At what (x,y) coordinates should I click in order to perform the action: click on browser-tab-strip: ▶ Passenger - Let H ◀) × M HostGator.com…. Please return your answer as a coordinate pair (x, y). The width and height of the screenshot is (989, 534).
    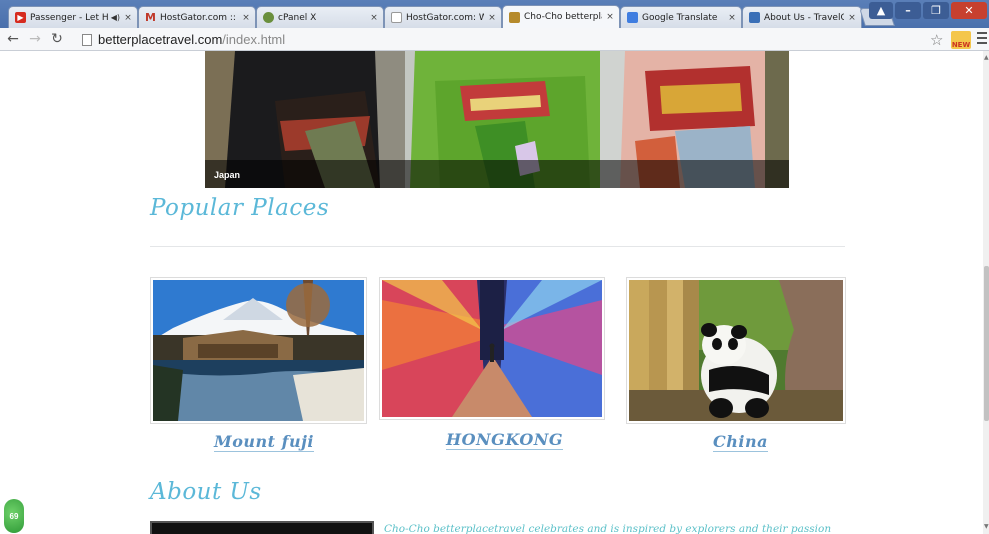
    Looking at the image, I should click on (494, 14).